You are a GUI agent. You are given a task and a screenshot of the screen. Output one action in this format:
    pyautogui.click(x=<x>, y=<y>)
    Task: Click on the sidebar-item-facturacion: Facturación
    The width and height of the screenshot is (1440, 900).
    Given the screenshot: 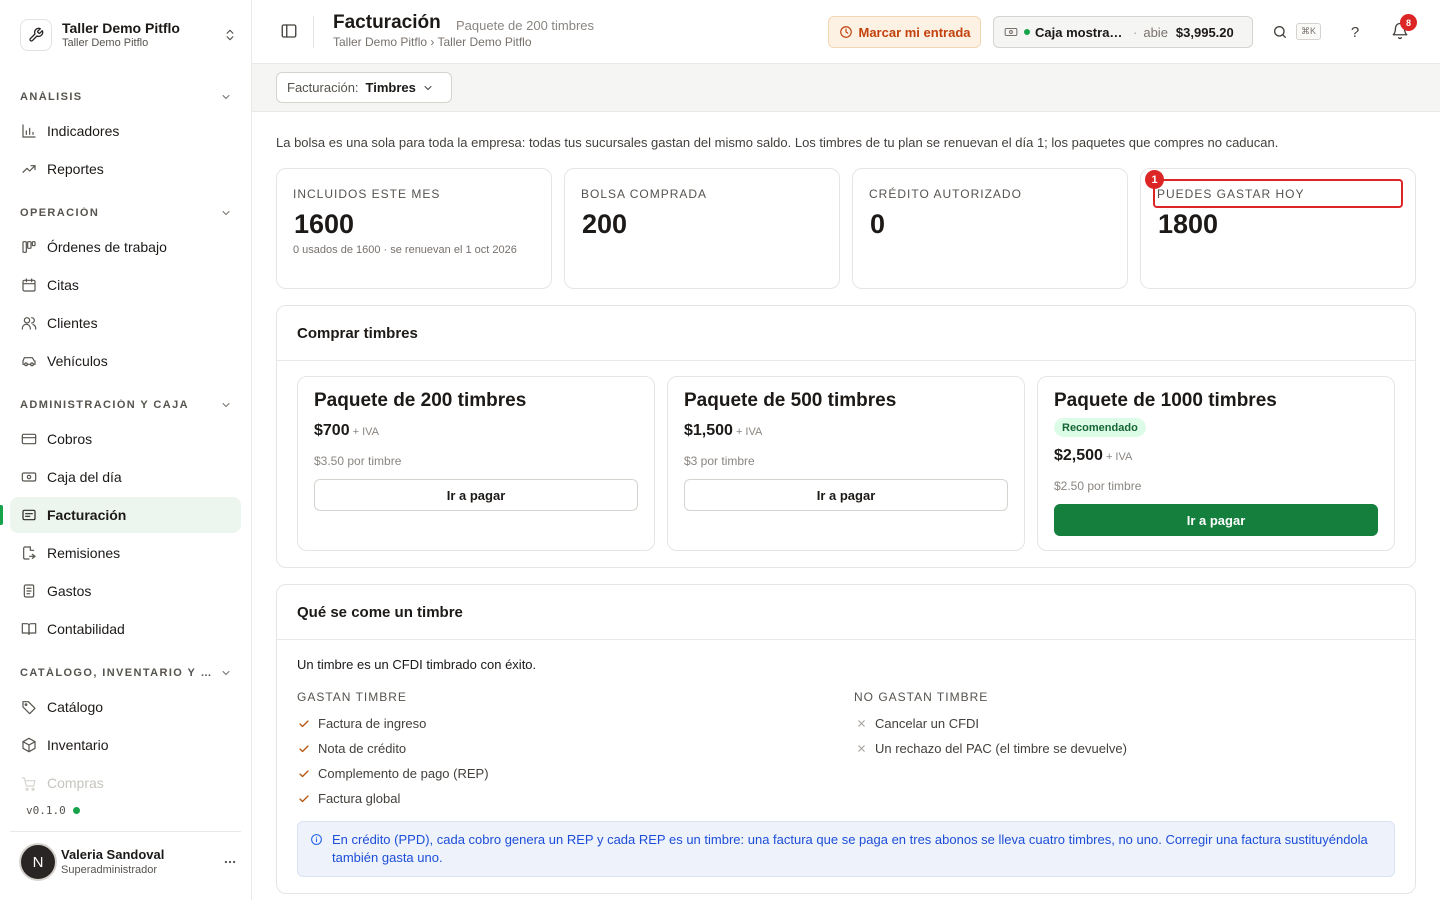 What is the action you would take?
    pyautogui.click(x=125, y=515)
    